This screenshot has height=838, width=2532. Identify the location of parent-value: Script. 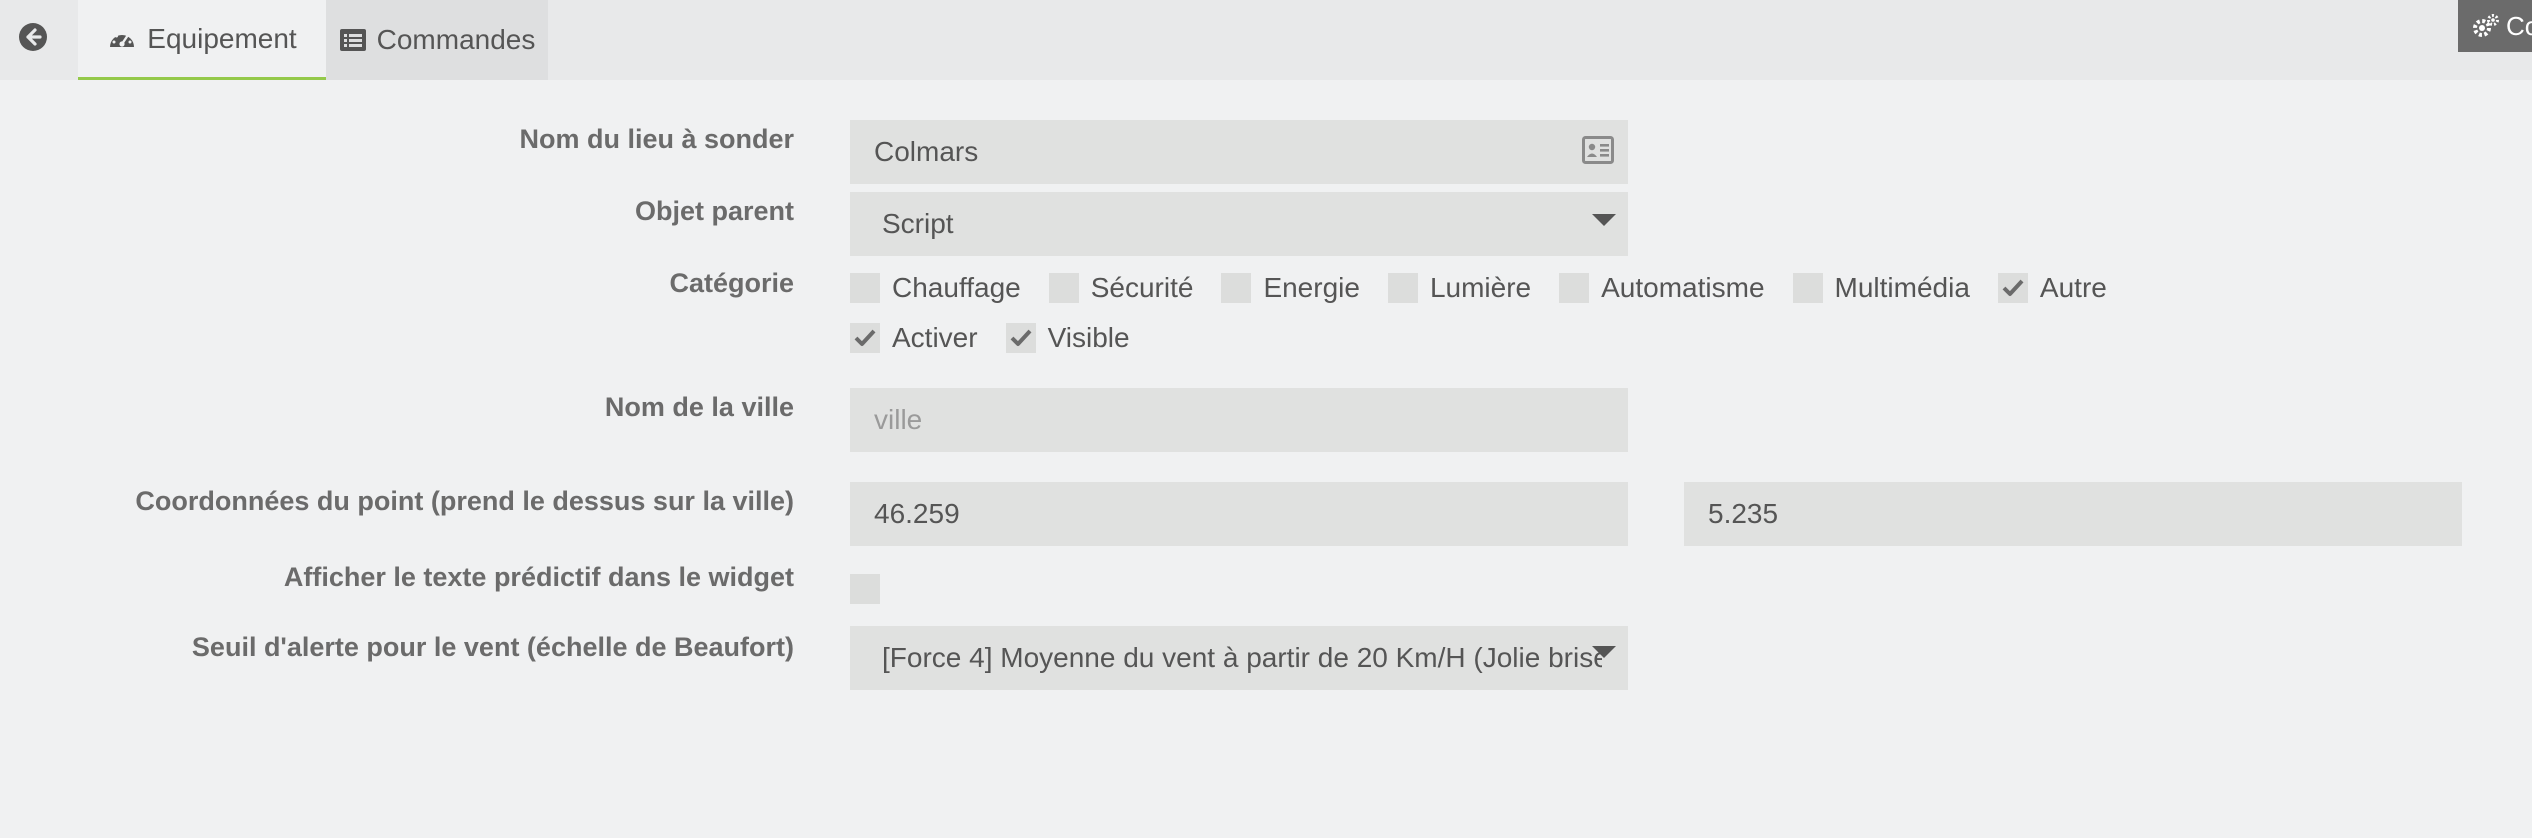
(918, 223).